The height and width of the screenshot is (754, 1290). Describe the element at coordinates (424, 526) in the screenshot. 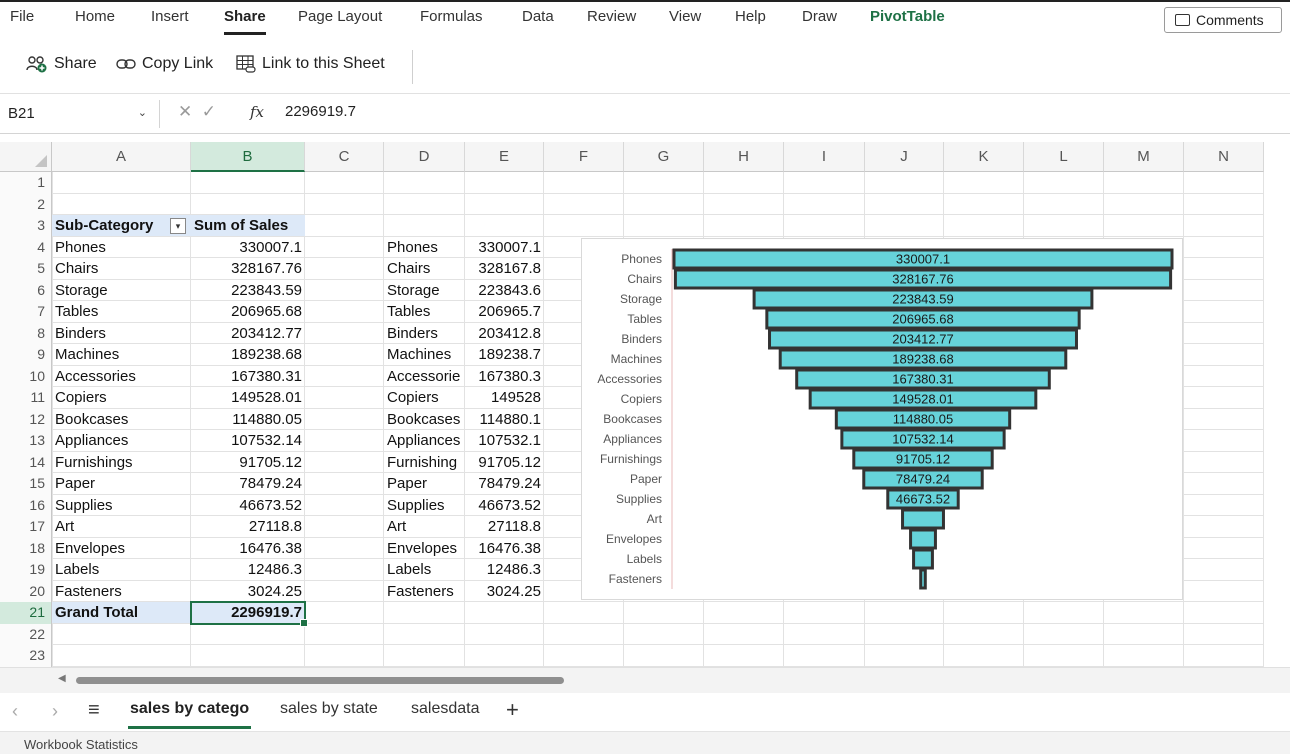

I see `copy-label-cell: Art` at that location.